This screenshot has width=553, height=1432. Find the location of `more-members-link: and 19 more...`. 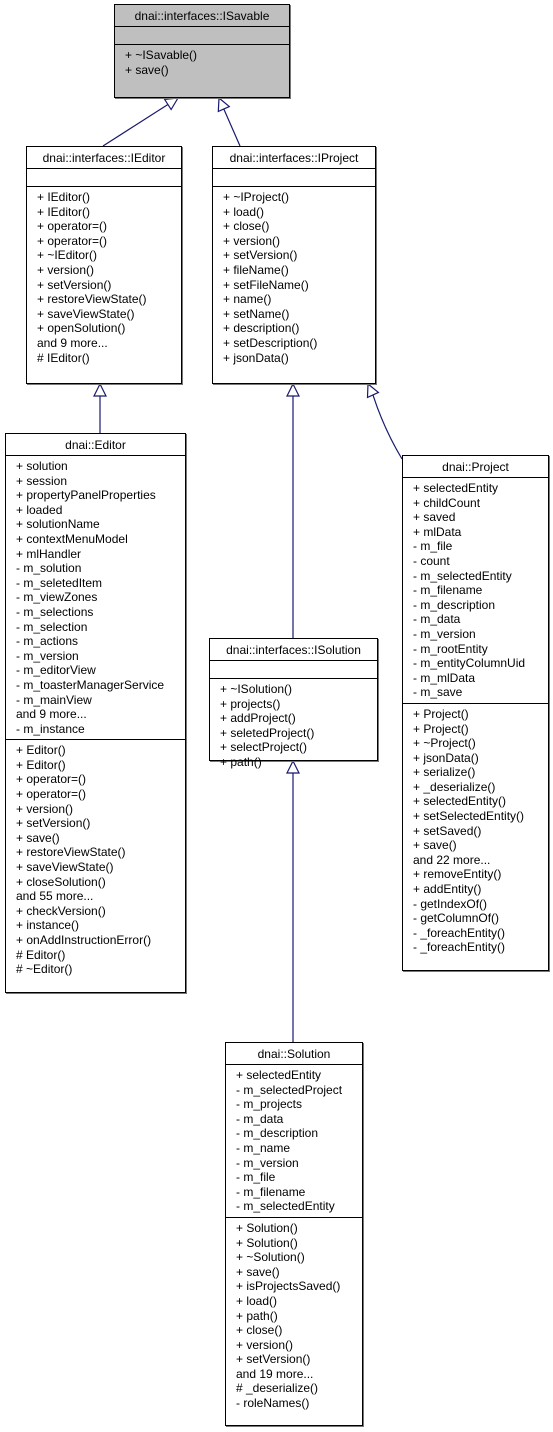

more-members-link: and 19 more... is located at coordinates (297, 1374).